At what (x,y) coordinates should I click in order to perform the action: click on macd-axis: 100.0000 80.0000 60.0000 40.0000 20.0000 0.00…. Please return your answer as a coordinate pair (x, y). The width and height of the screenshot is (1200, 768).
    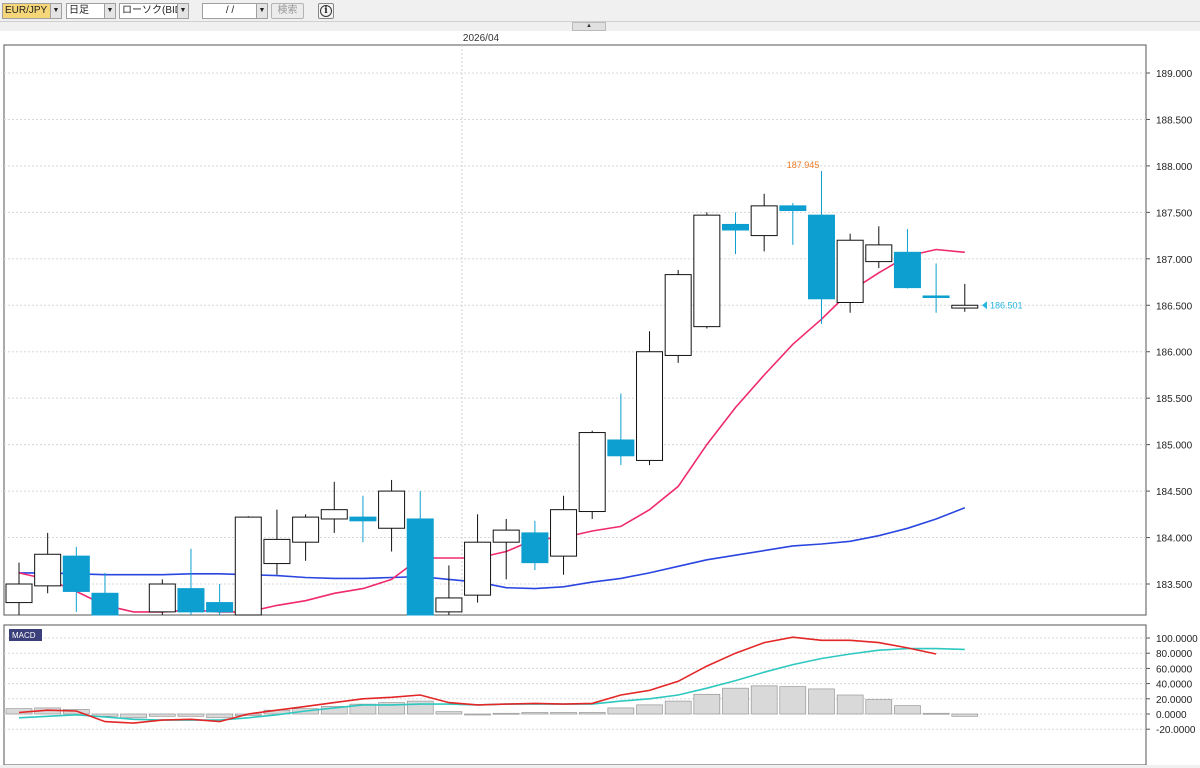
    Looking at the image, I should click on (1172, 685).